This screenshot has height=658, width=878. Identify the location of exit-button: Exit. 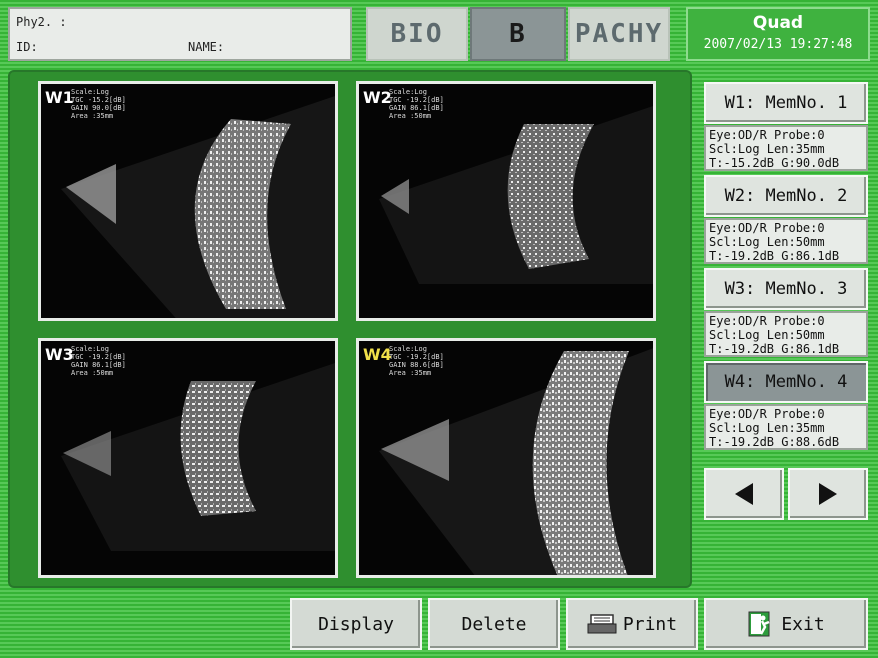
(786, 624).